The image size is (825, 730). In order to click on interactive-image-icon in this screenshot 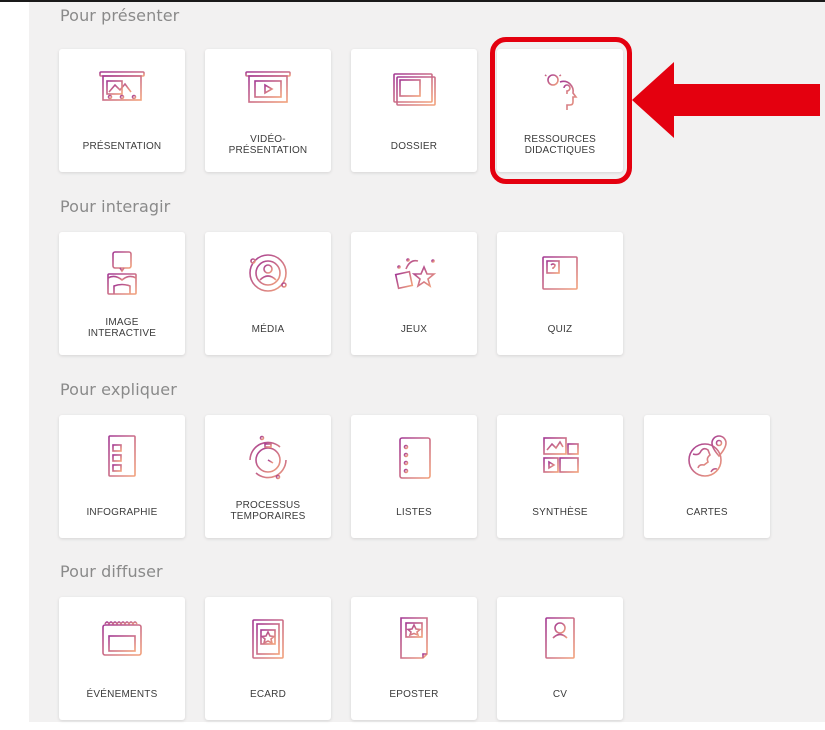, I will do `click(122, 275)`.